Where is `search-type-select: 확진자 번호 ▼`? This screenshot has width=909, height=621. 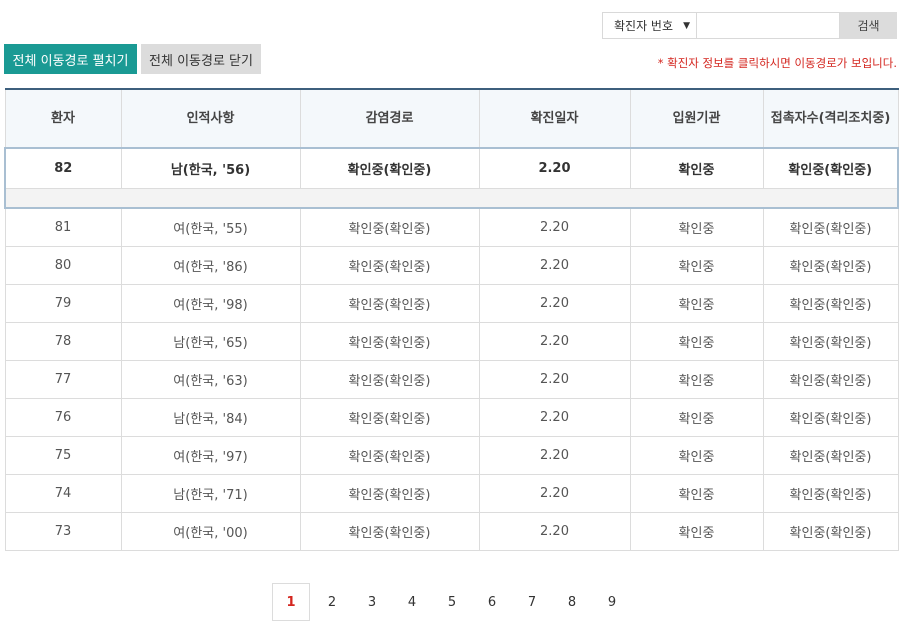 search-type-select: 확진자 번호 ▼ is located at coordinates (649, 25).